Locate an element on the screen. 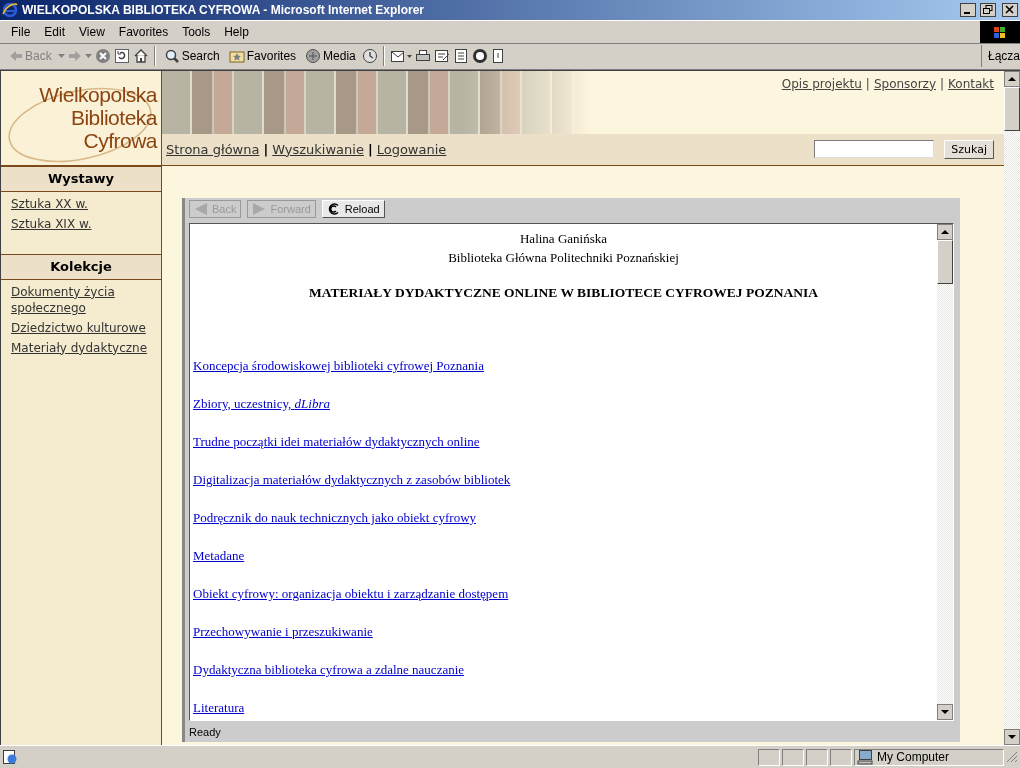 This screenshot has height=768, width=1020. menu-item: Favorites is located at coordinates (143, 31).